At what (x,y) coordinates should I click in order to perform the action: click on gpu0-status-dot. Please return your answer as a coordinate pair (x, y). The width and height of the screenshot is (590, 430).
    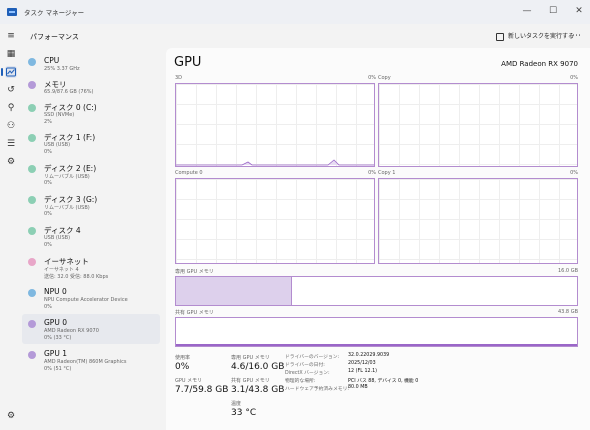
    Looking at the image, I should click on (32, 324).